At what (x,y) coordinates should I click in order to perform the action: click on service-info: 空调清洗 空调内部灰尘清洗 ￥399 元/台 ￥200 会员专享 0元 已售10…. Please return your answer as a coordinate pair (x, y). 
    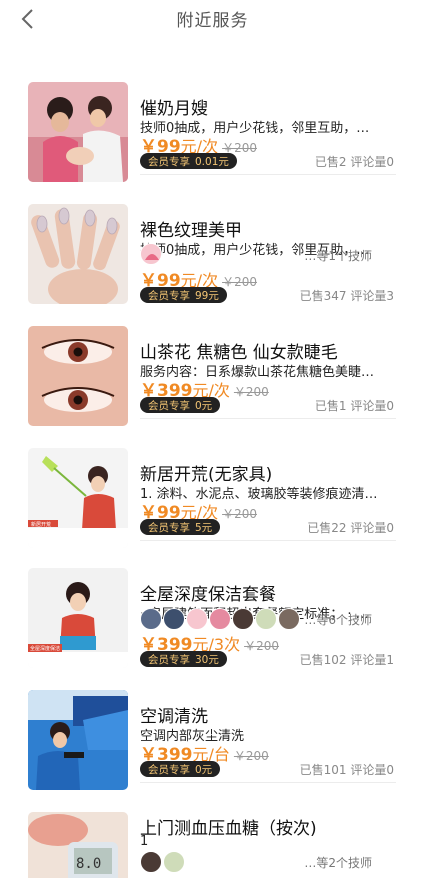
    Looking at the image, I should click on (268, 742).